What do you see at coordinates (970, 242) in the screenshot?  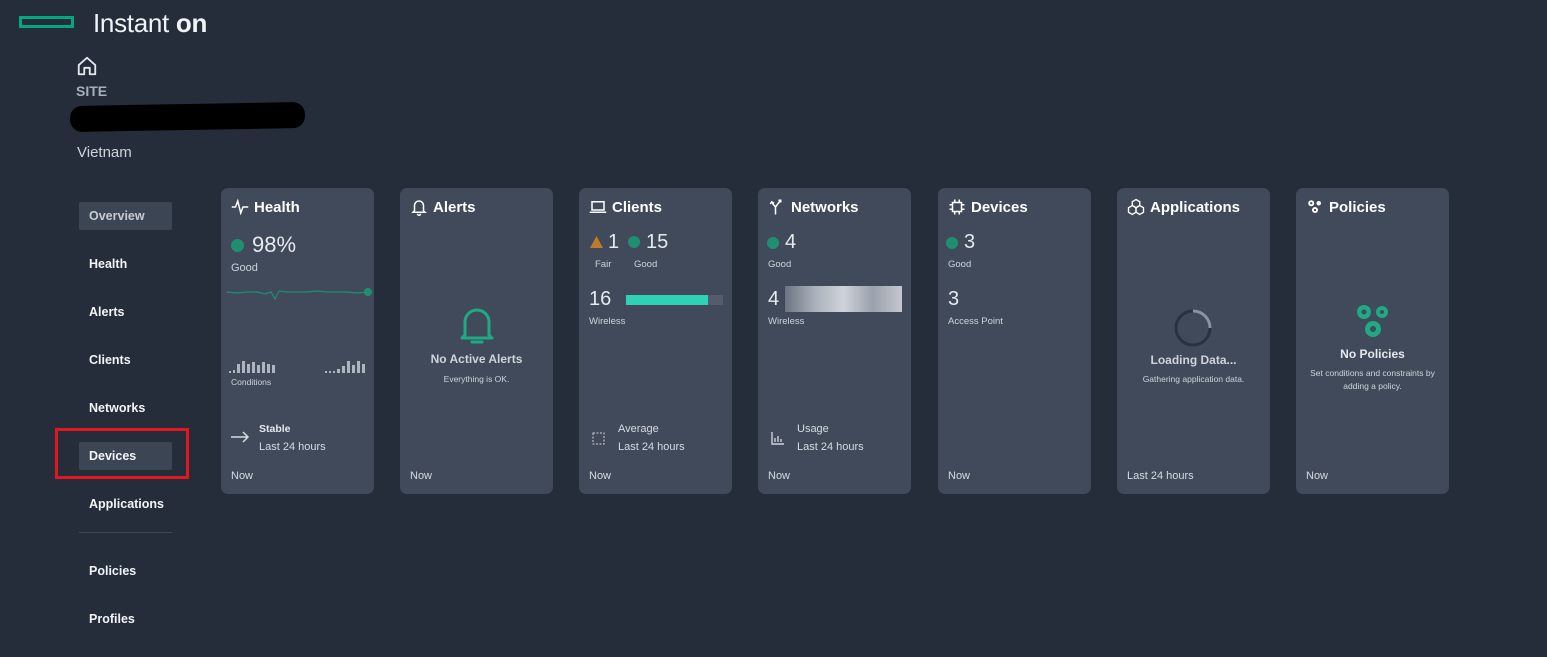 I see `devices-good-count: 3` at bounding box center [970, 242].